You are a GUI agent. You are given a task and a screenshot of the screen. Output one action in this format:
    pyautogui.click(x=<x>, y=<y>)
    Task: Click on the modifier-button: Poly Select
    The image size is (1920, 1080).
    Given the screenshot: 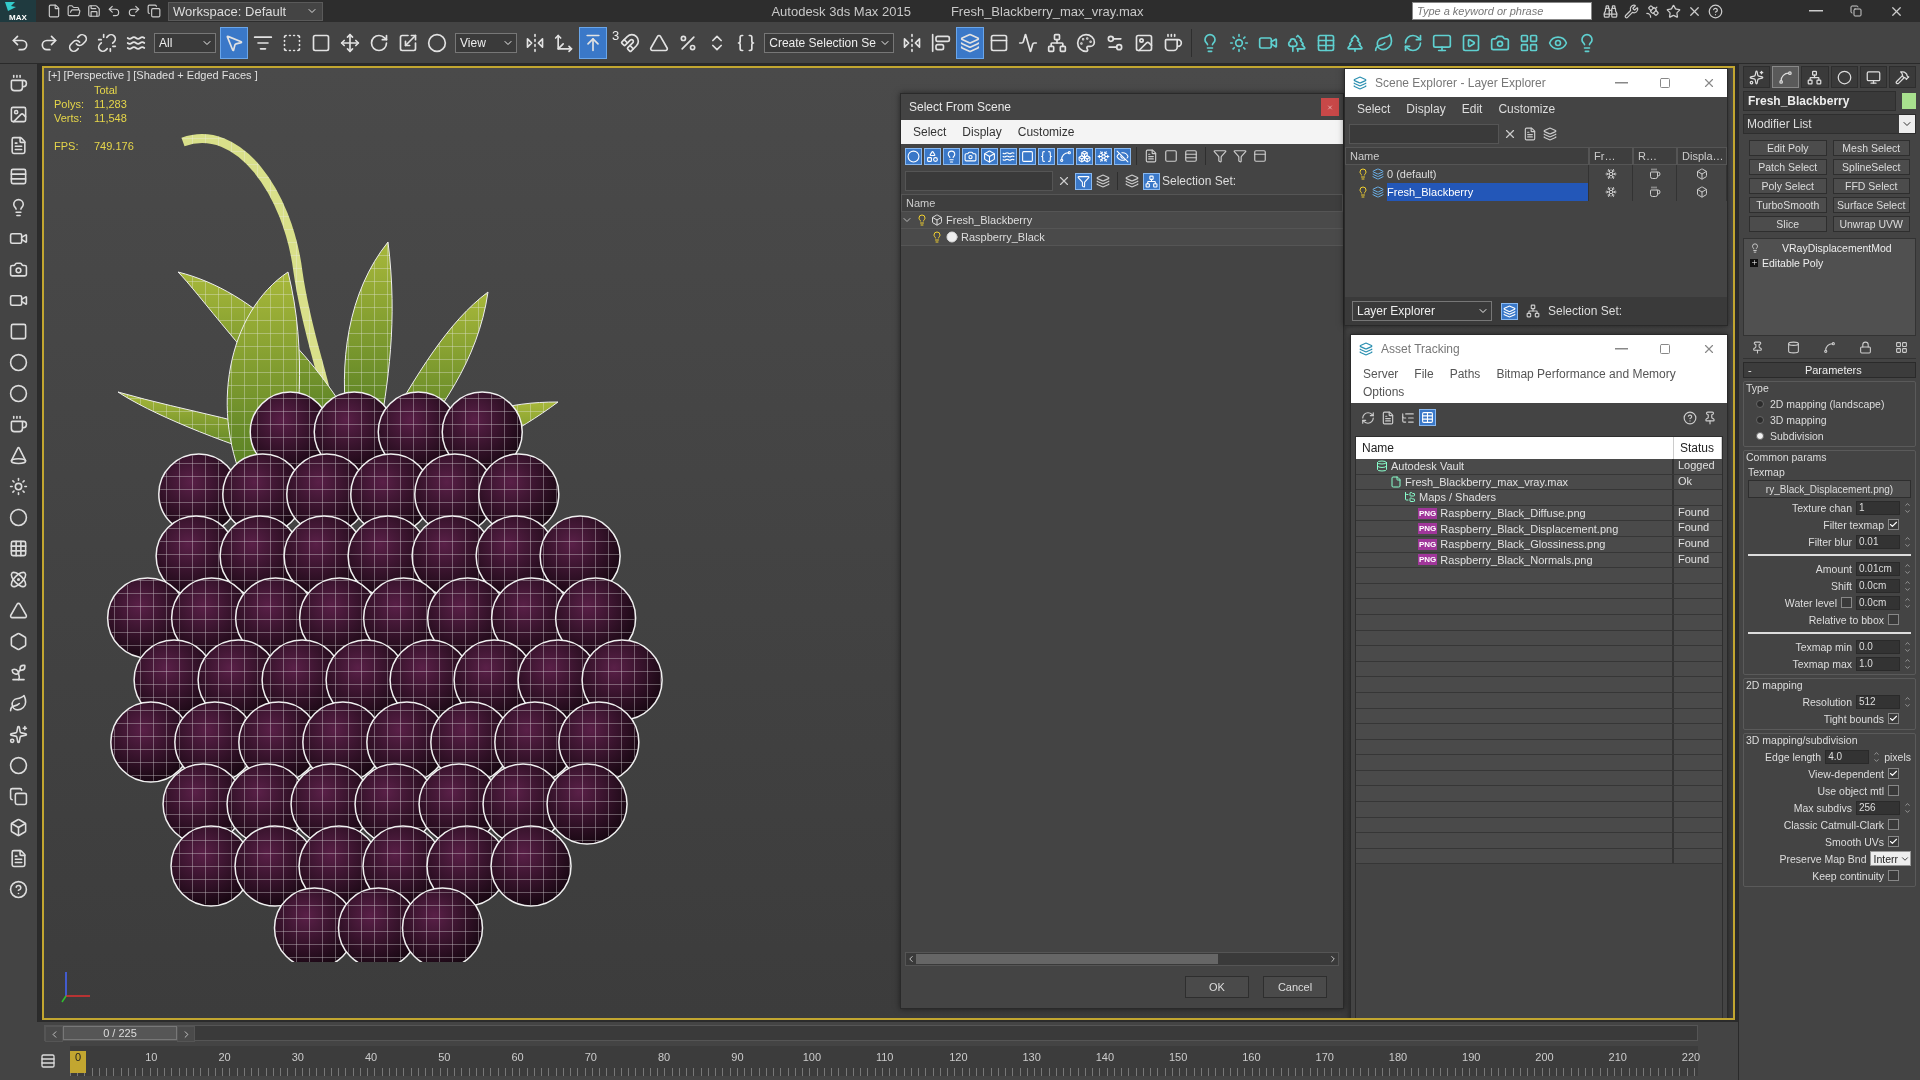 What is the action you would take?
    pyautogui.click(x=1788, y=186)
    